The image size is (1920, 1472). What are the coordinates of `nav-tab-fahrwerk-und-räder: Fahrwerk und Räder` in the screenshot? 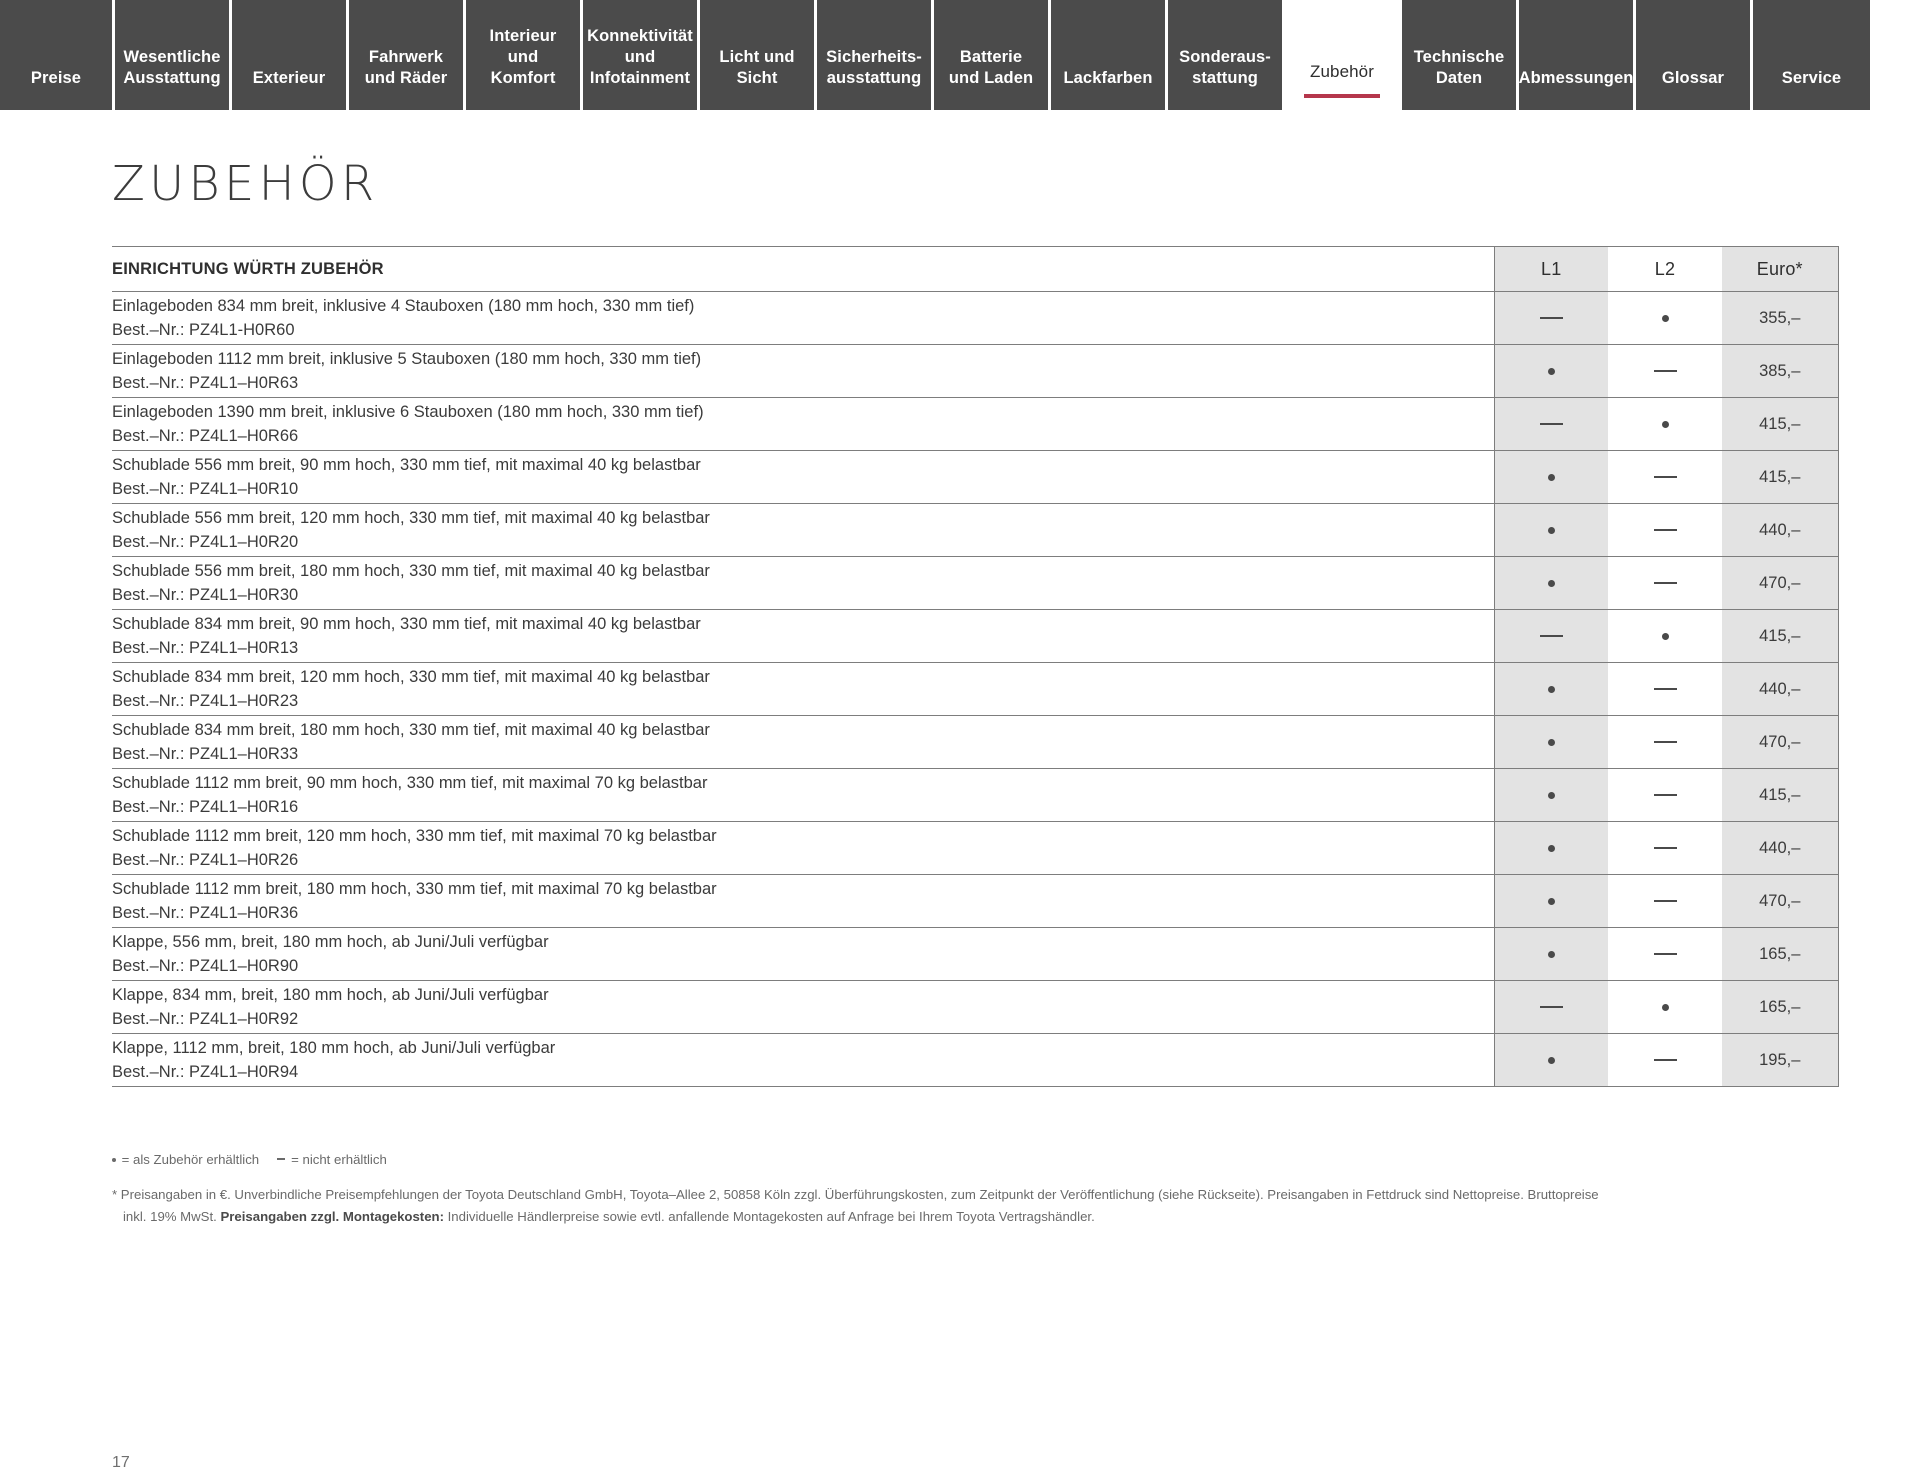 It's located at (407, 55).